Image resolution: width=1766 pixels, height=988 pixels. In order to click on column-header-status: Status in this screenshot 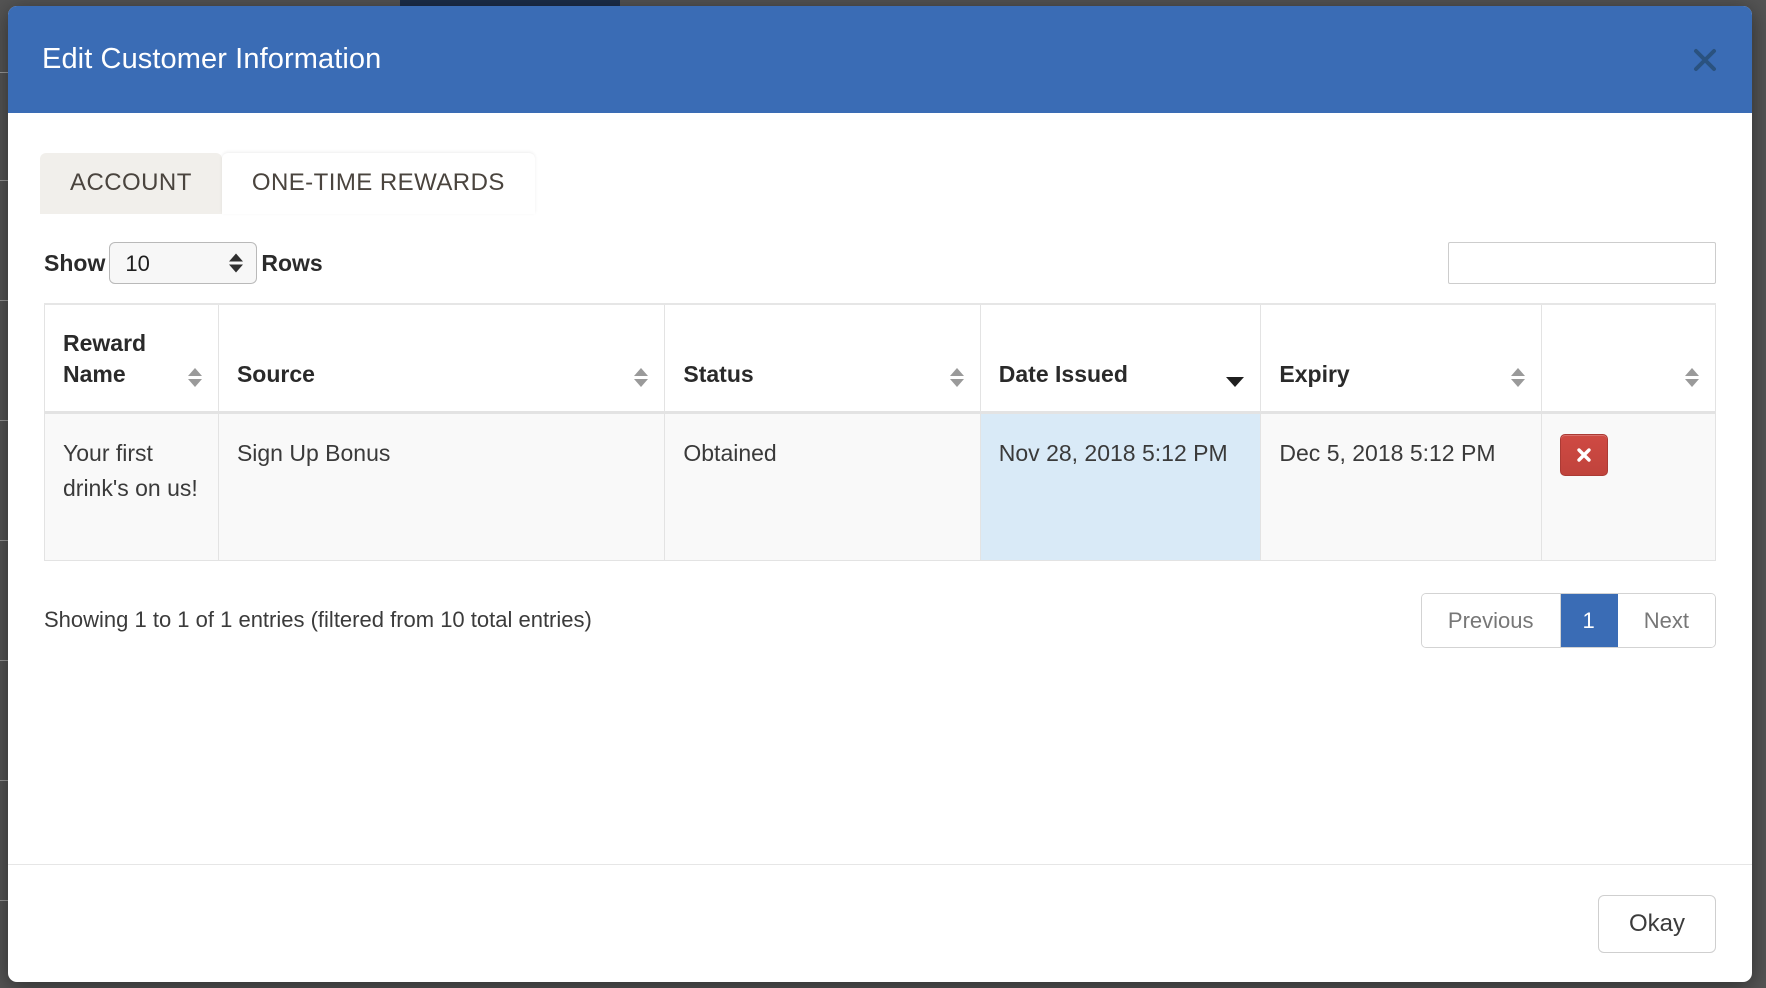, I will do `click(822, 358)`.